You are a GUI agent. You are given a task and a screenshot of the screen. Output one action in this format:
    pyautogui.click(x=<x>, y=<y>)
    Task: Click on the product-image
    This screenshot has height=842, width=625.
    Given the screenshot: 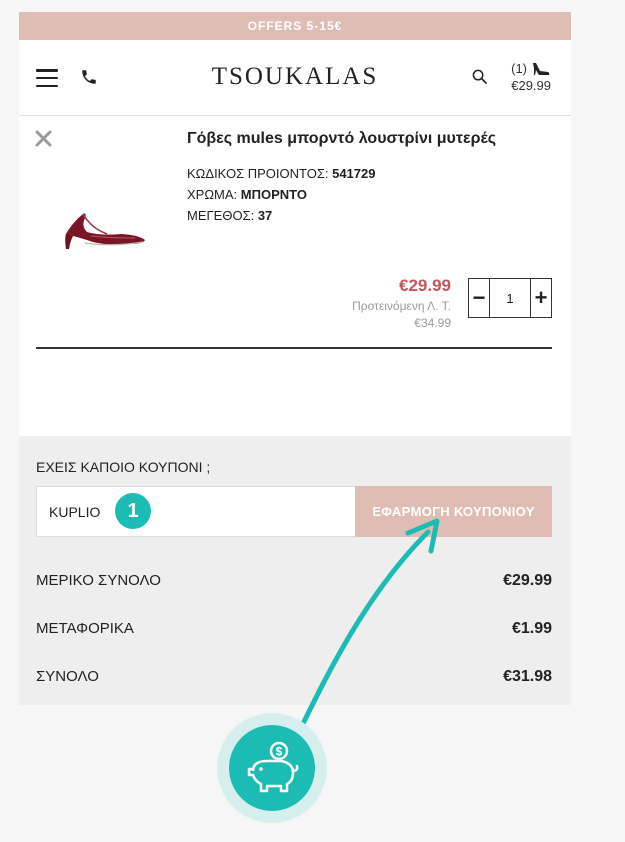 What is the action you would take?
    pyautogui.click(x=104, y=226)
    